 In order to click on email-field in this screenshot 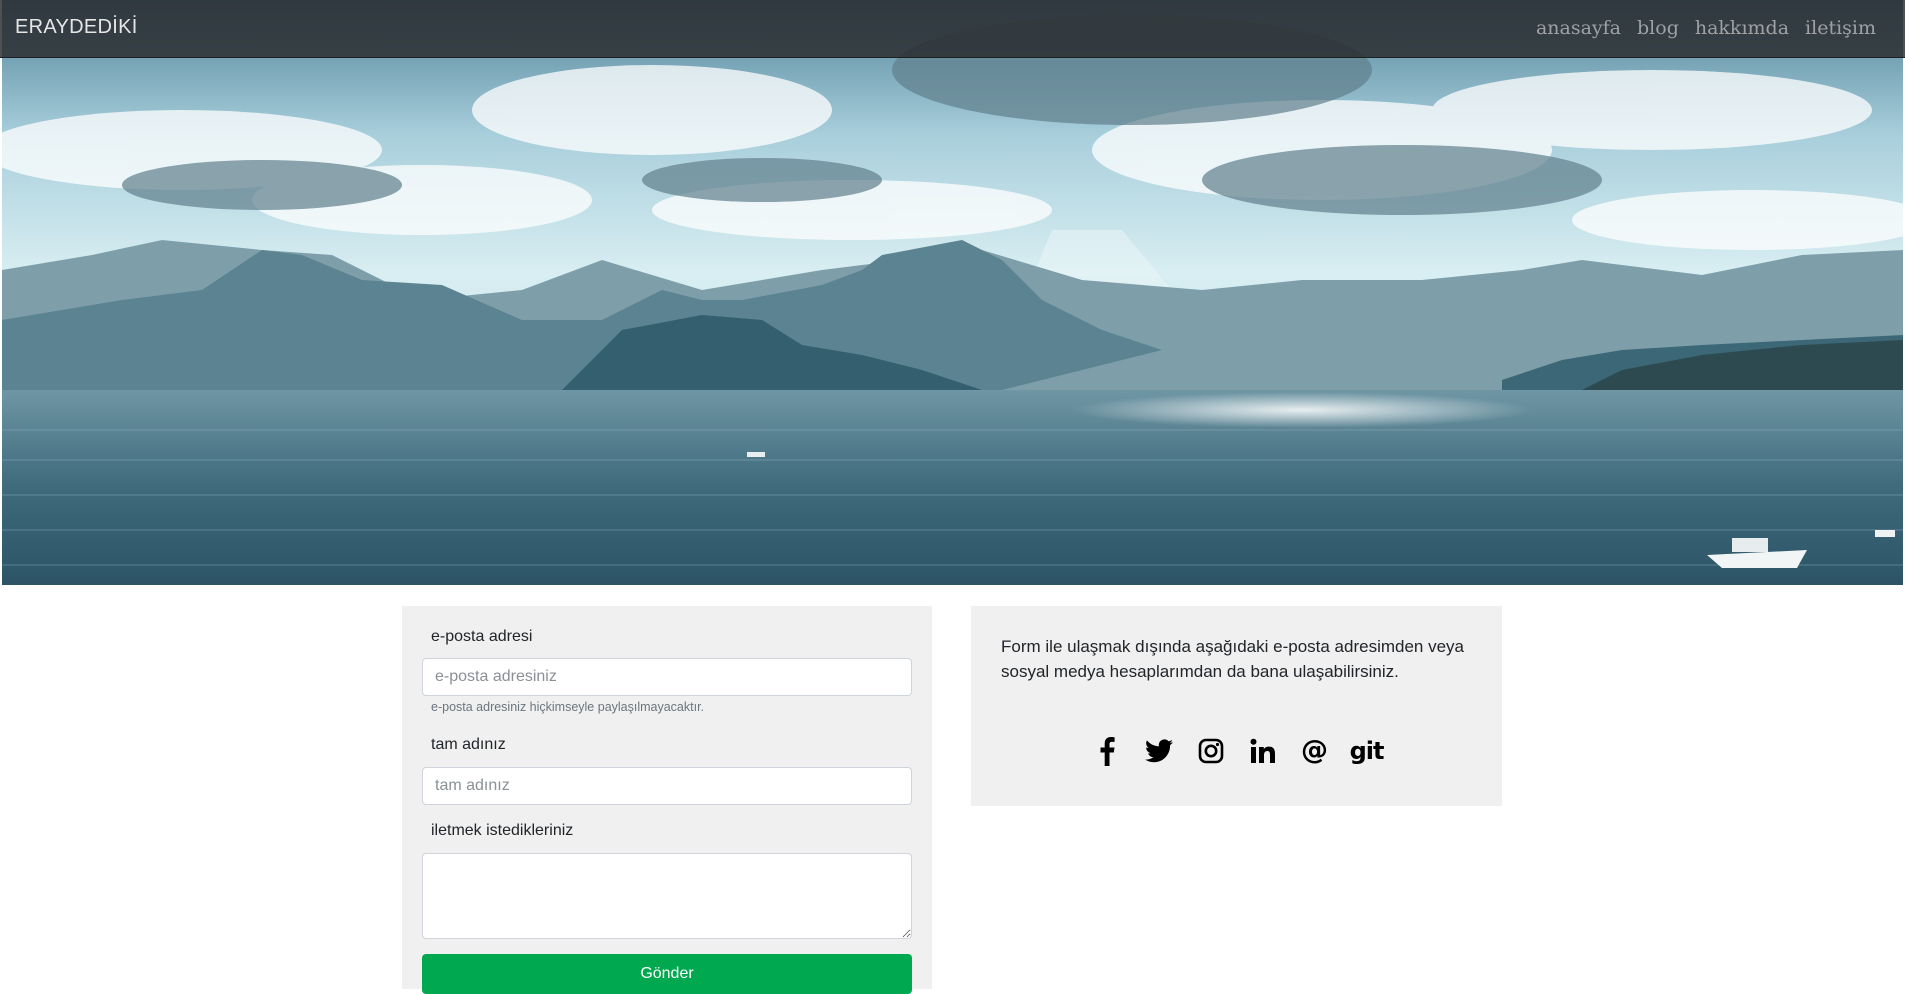, I will do `click(667, 677)`.